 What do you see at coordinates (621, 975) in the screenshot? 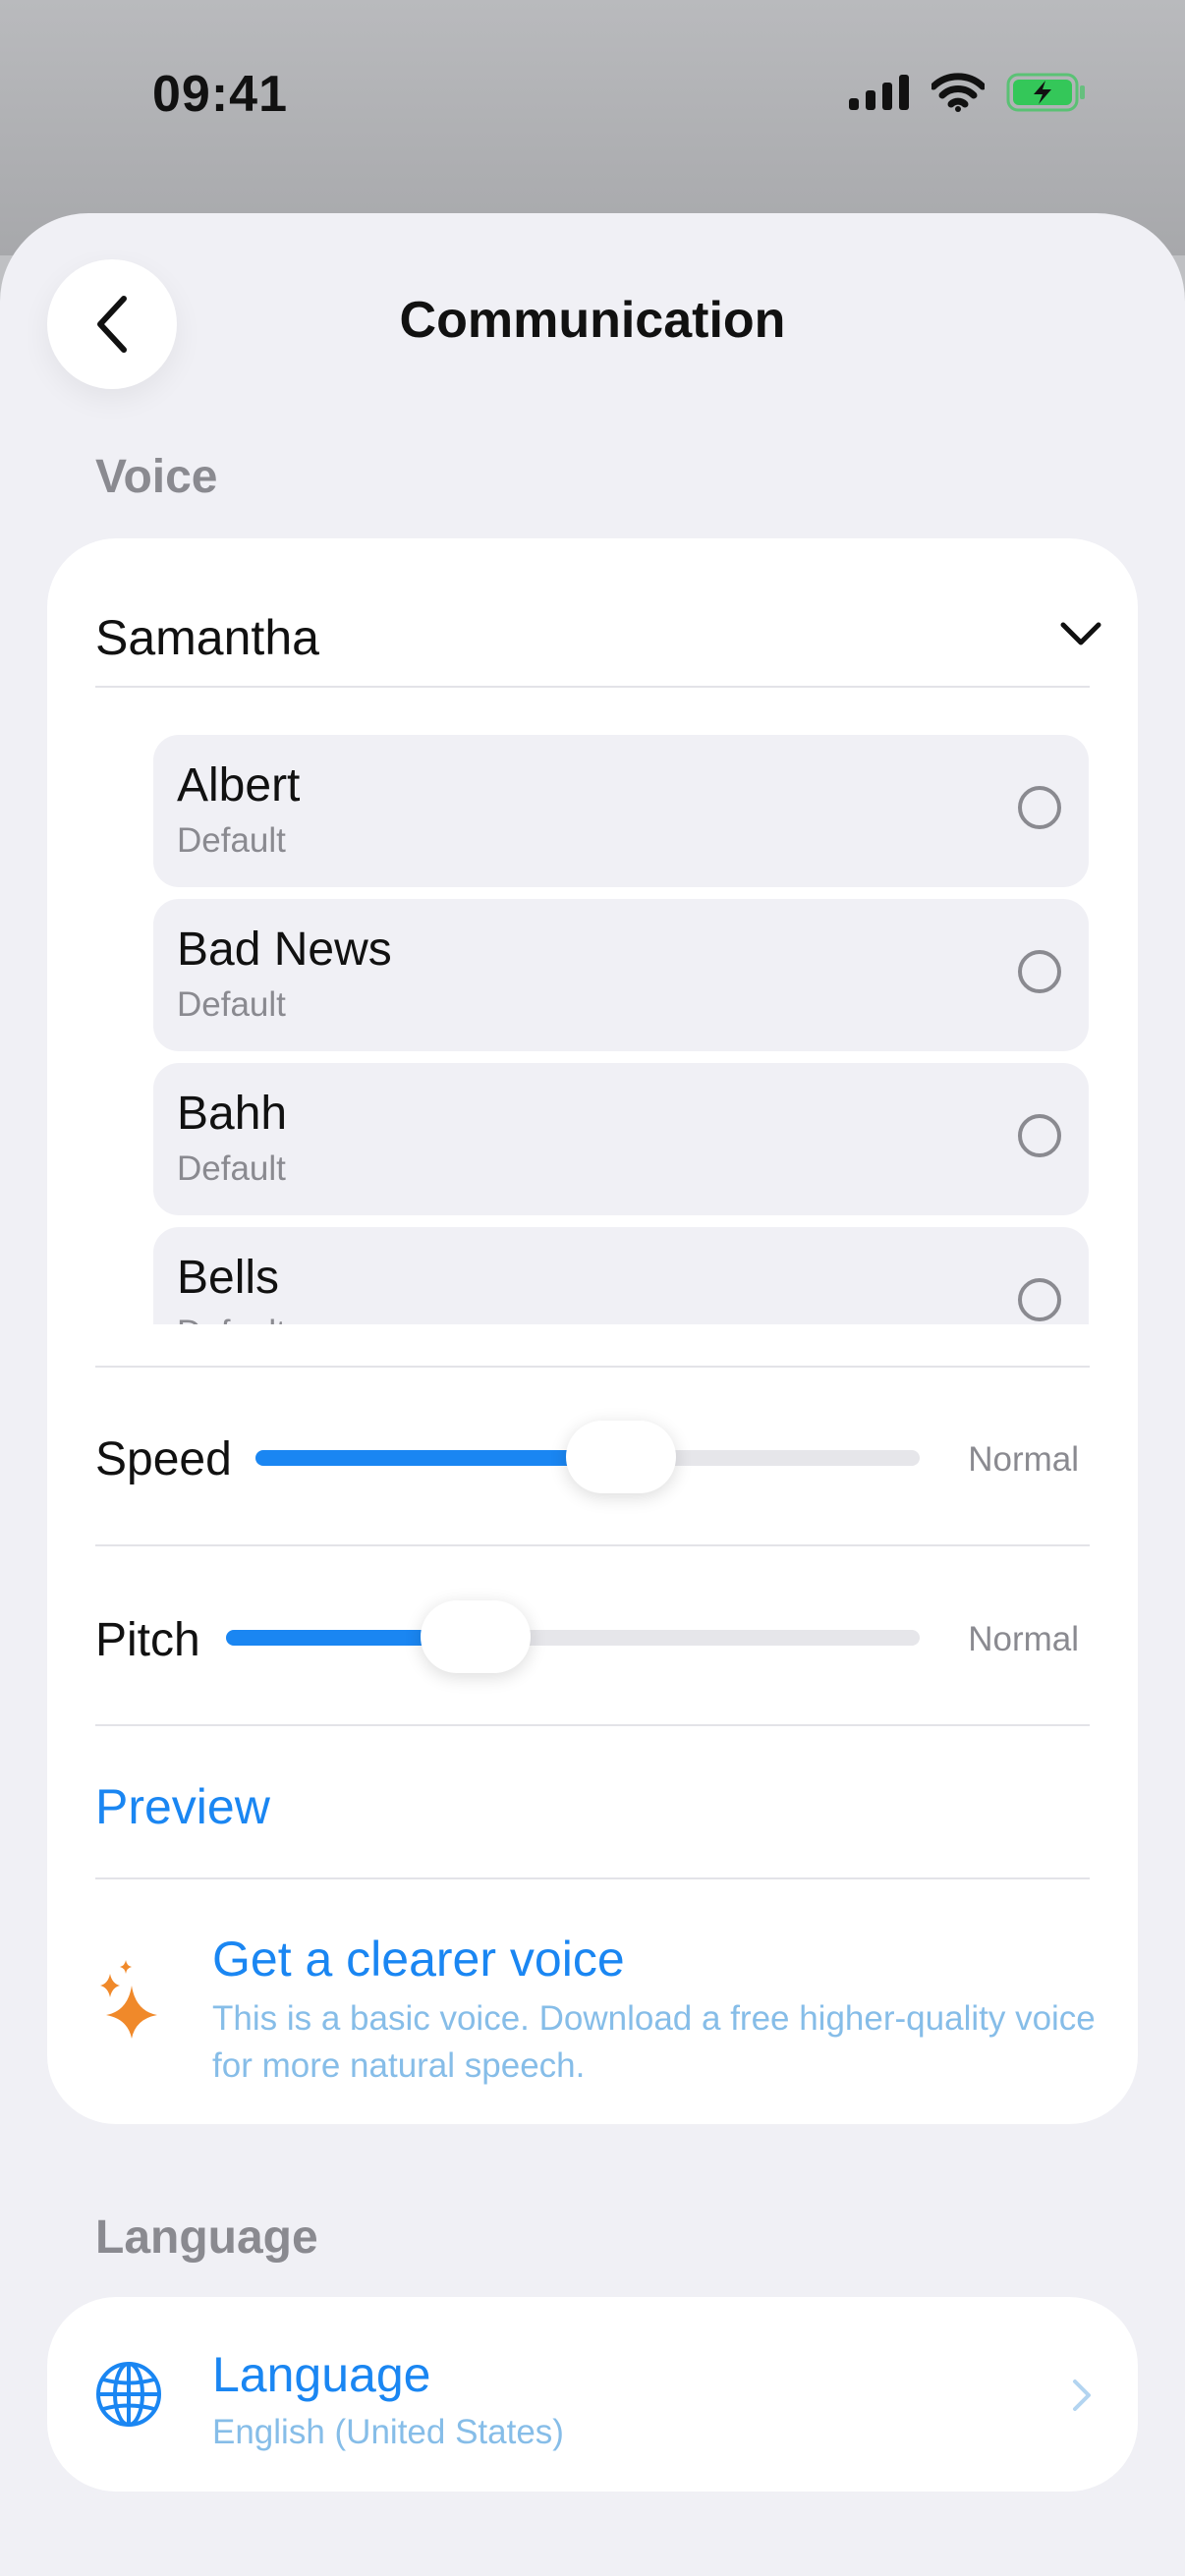
I see `voice-option-bad-news: Bad News Default` at bounding box center [621, 975].